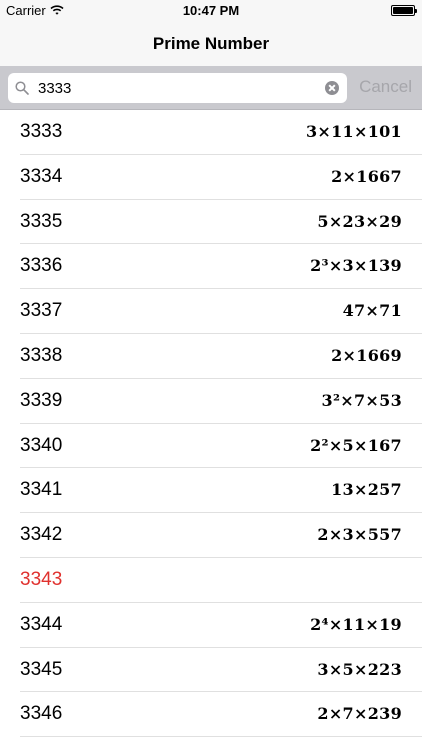  What do you see at coordinates (366, 355) in the screenshot?
I see `factorization-label: 2×1669` at bounding box center [366, 355].